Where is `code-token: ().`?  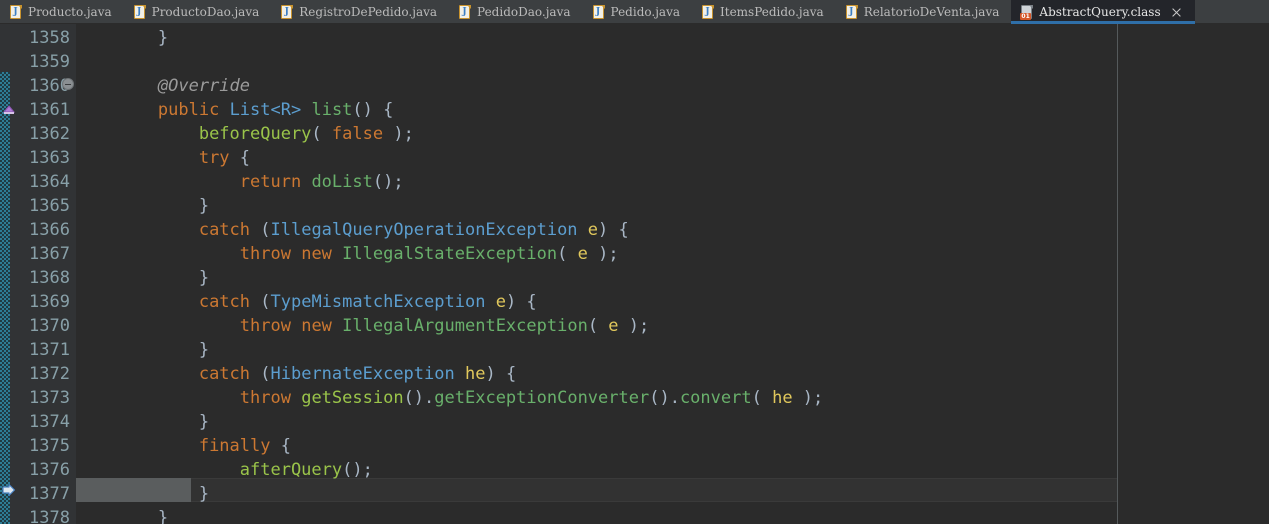
code-token: (). is located at coordinates (664, 398).